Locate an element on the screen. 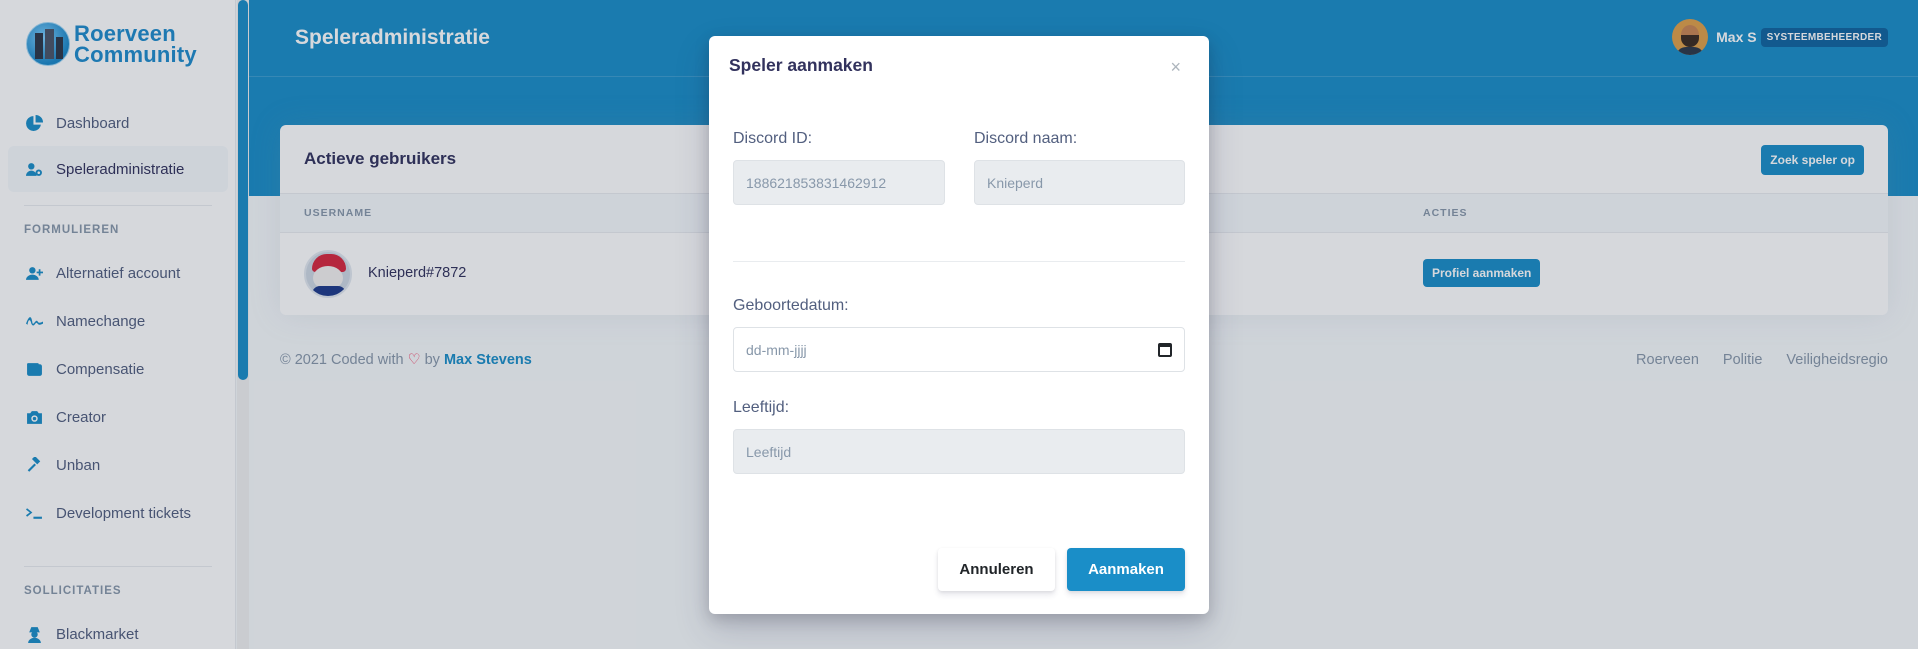  age-label: Leeftijd: is located at coordinates (761, 407).